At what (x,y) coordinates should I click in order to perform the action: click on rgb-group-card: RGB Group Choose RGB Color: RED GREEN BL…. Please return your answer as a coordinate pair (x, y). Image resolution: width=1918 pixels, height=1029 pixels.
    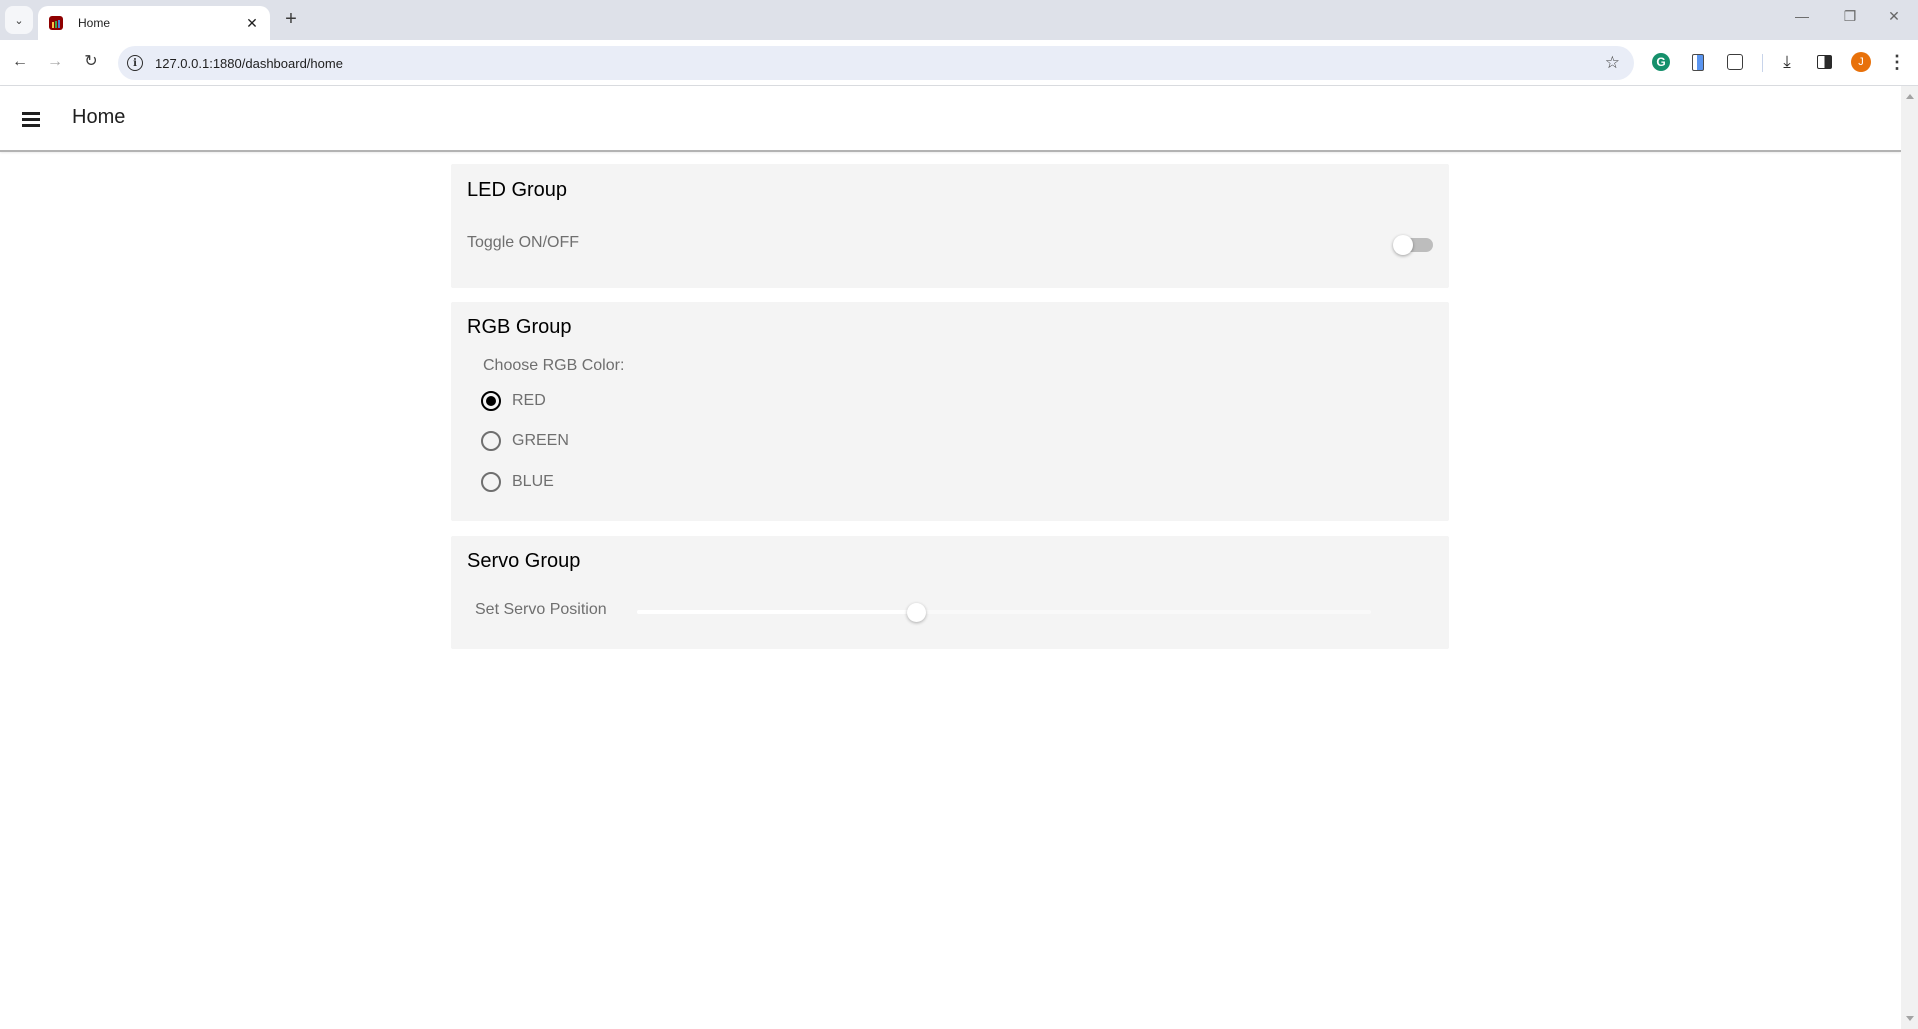
    Looking at the image, I should click on (950, 411).